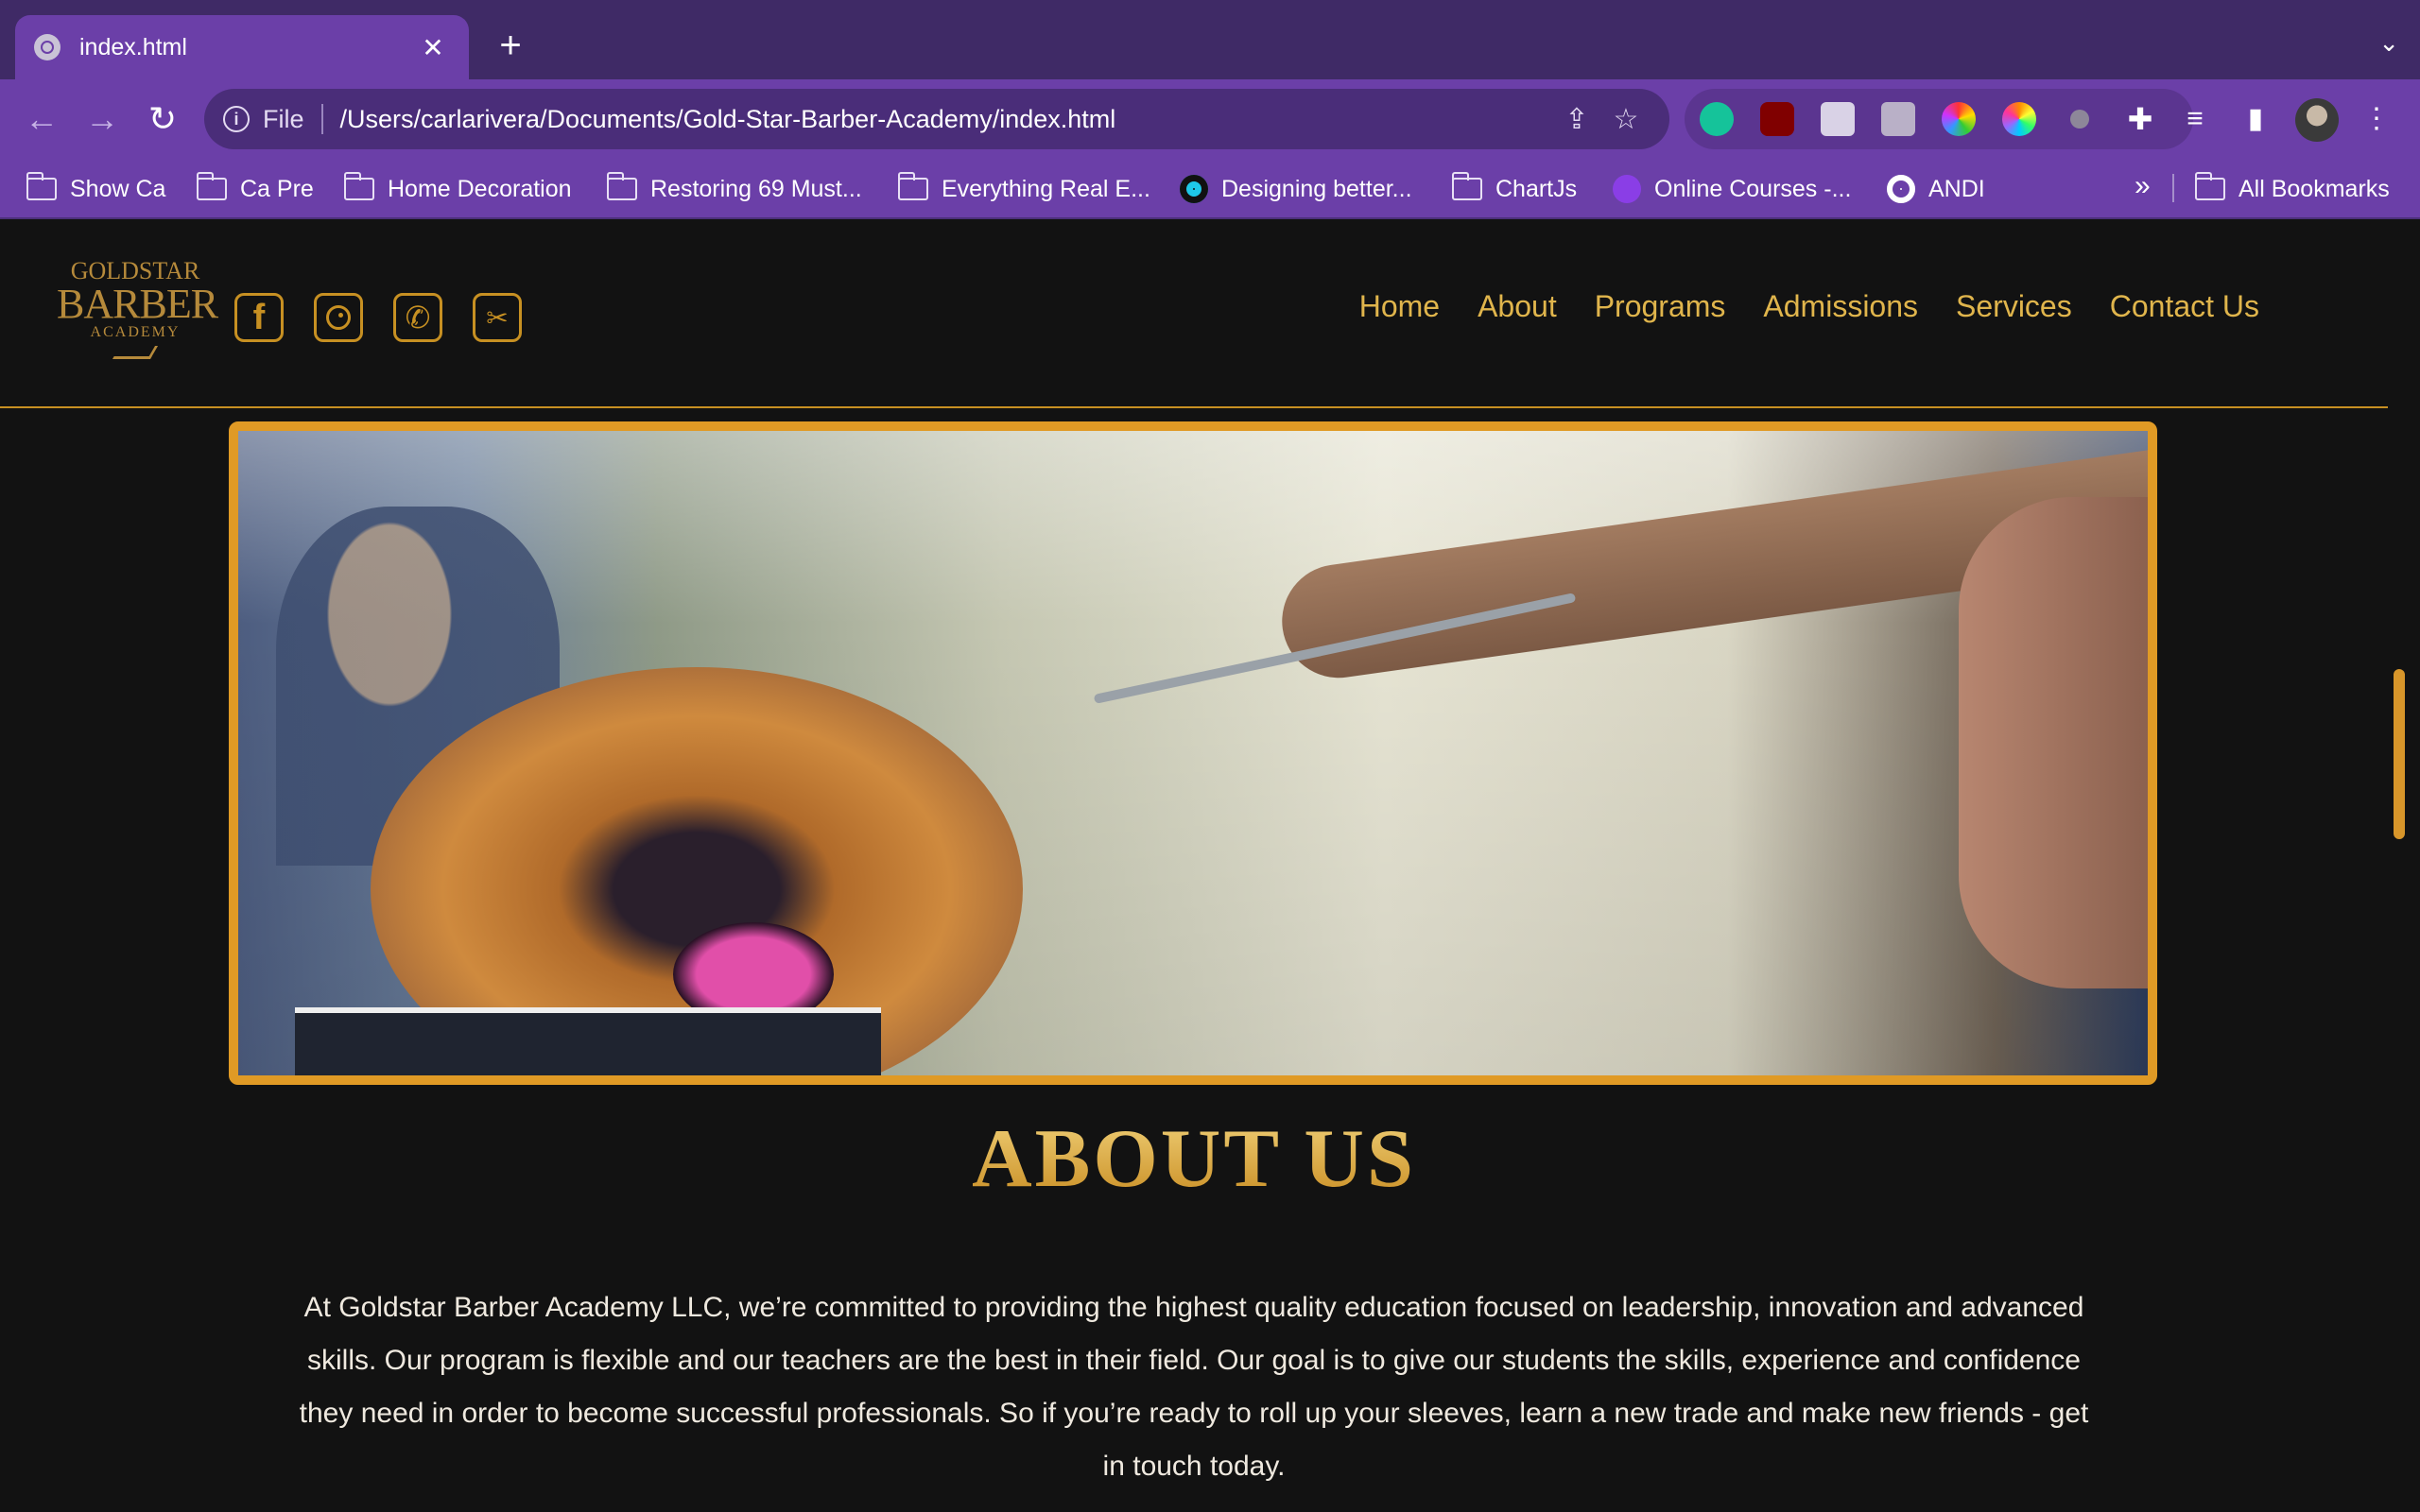 The image size is (2420, 1512). I want to click on bookmark-label: Ca Pre, so click(277, 188).